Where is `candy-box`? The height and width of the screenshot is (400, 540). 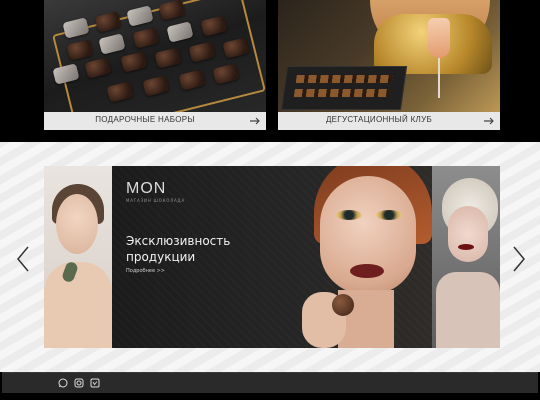 candy-box is located at coordinates (344, 88).